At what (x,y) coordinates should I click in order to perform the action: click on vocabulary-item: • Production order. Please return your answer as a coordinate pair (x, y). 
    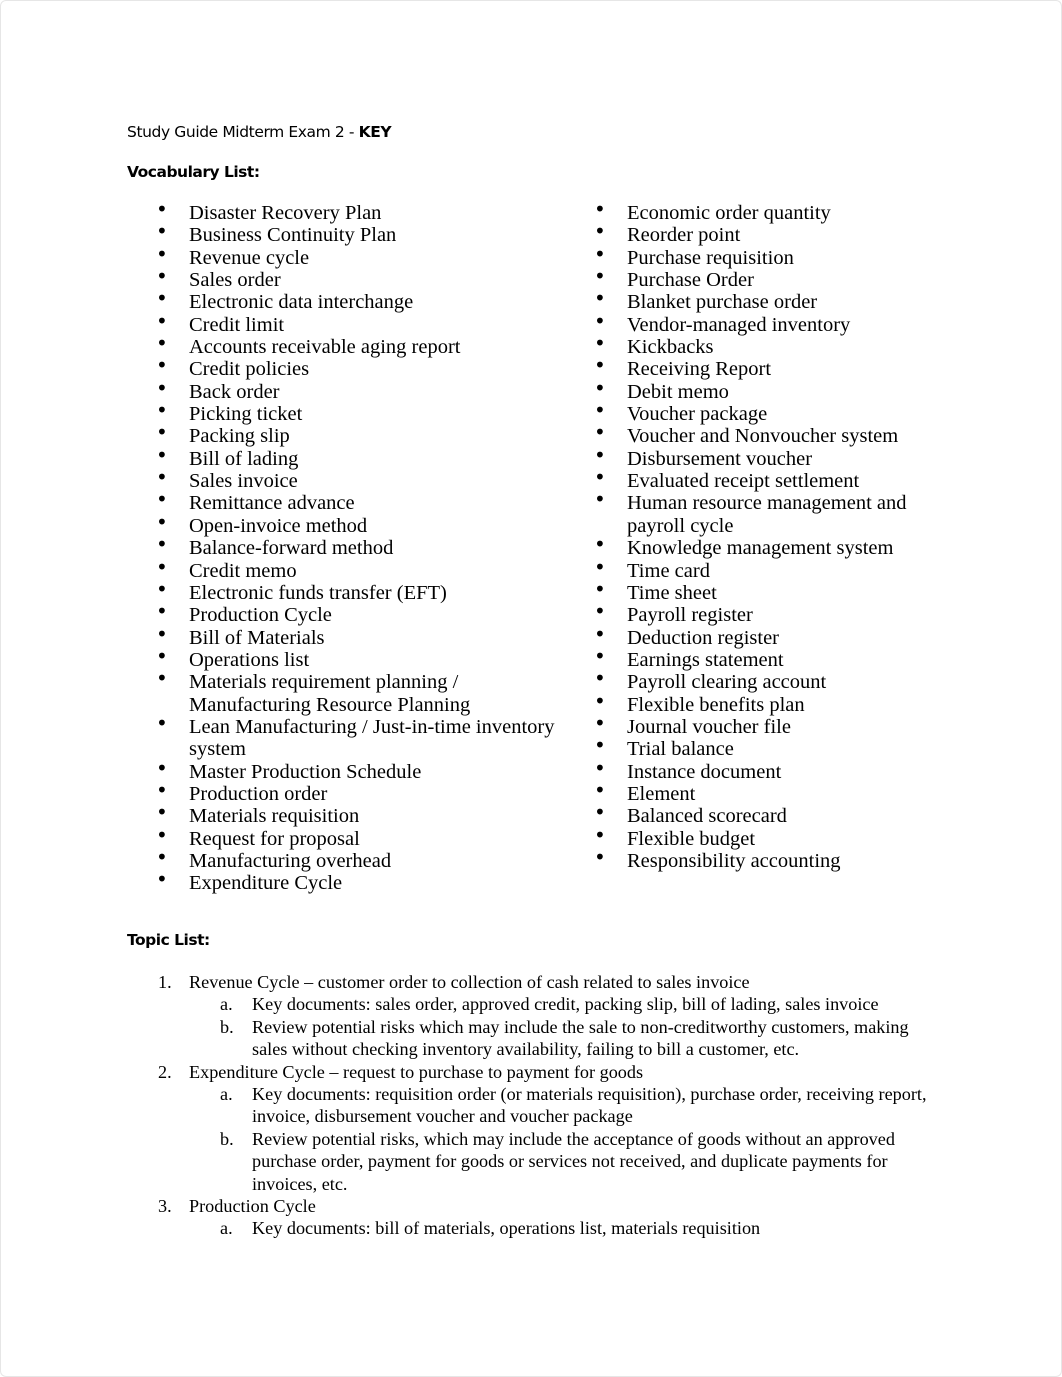
    Looking at the image, I should click on (366, 792).